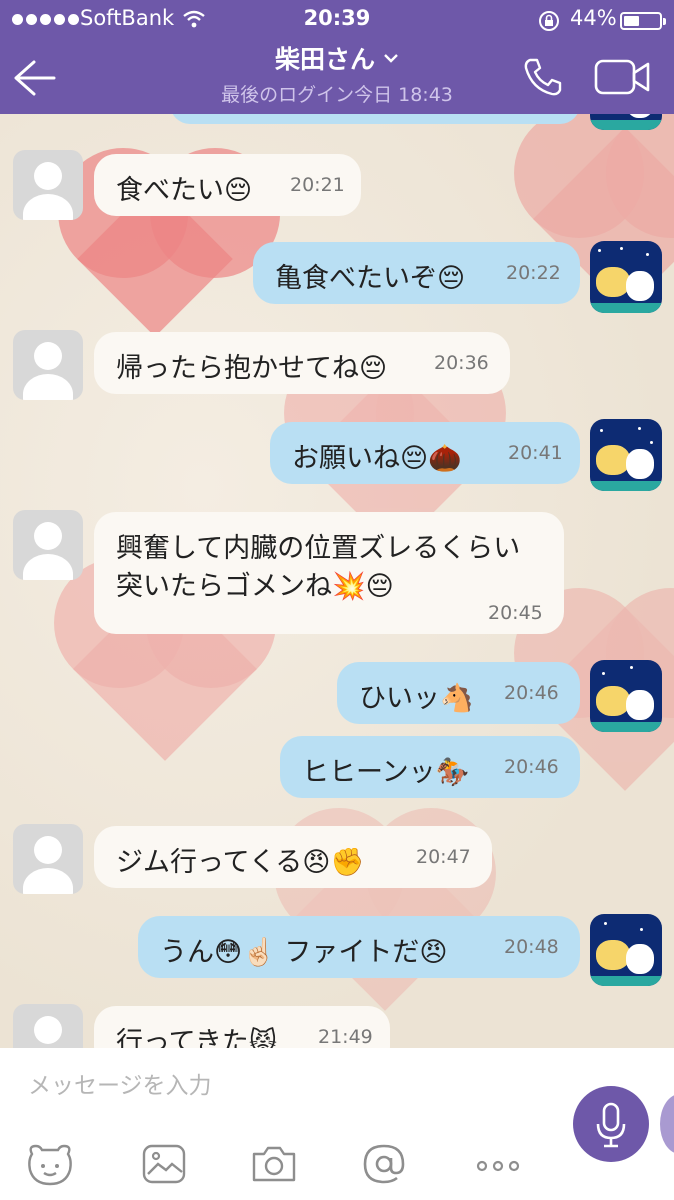 The width and height of the screenshot is (674, 1200). Describe the element at coordinates (196, 1037) in the screenshot. I see `message-text: 行ってきた😾` at that location.